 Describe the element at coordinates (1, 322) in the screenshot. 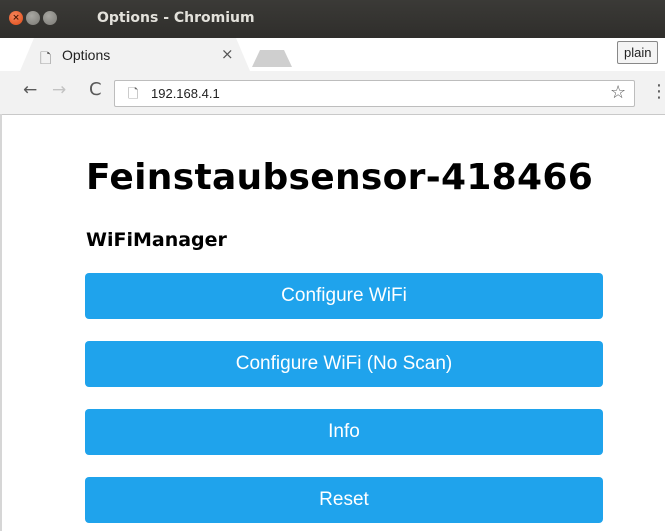

I see `window-border` at that location.